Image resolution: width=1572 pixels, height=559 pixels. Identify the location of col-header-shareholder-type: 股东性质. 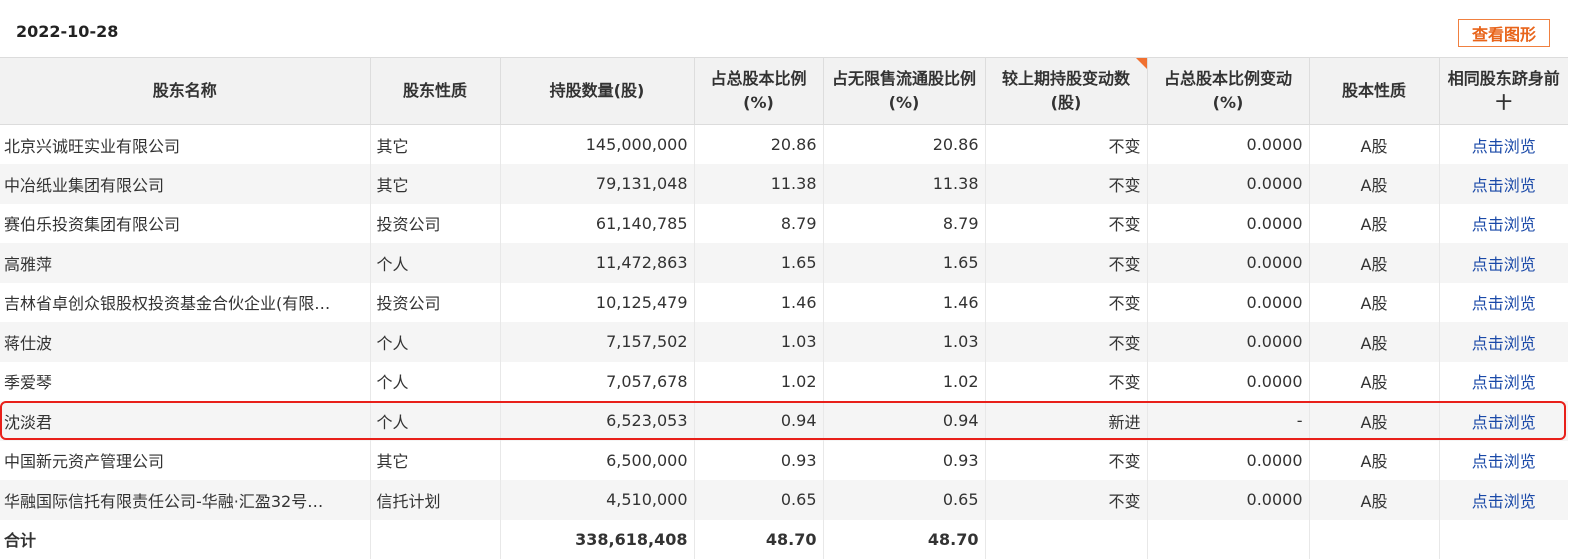
(435, 91).